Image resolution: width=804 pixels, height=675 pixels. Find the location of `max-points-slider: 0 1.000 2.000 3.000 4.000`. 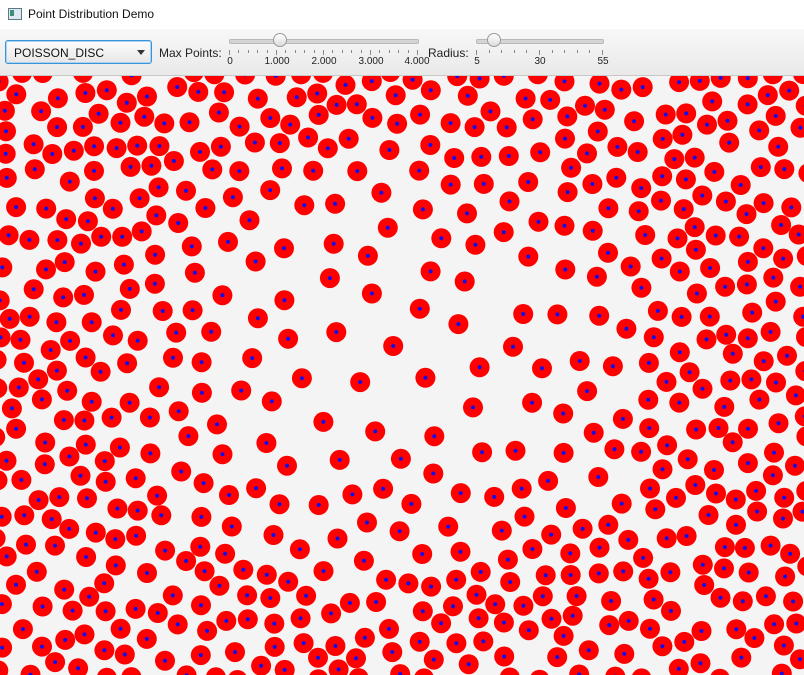

max-points-slider: 0 1.000 2.000 3.000 4.000 is located at coordinates (328, 53).